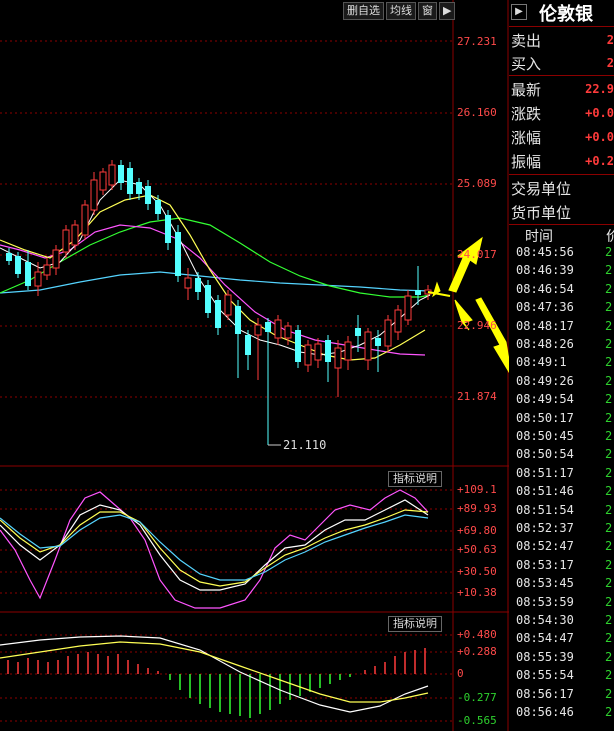 This screenshot has width=614, height=731. I want to click on tick-row: 08:55:39 2, so click(561, 658).